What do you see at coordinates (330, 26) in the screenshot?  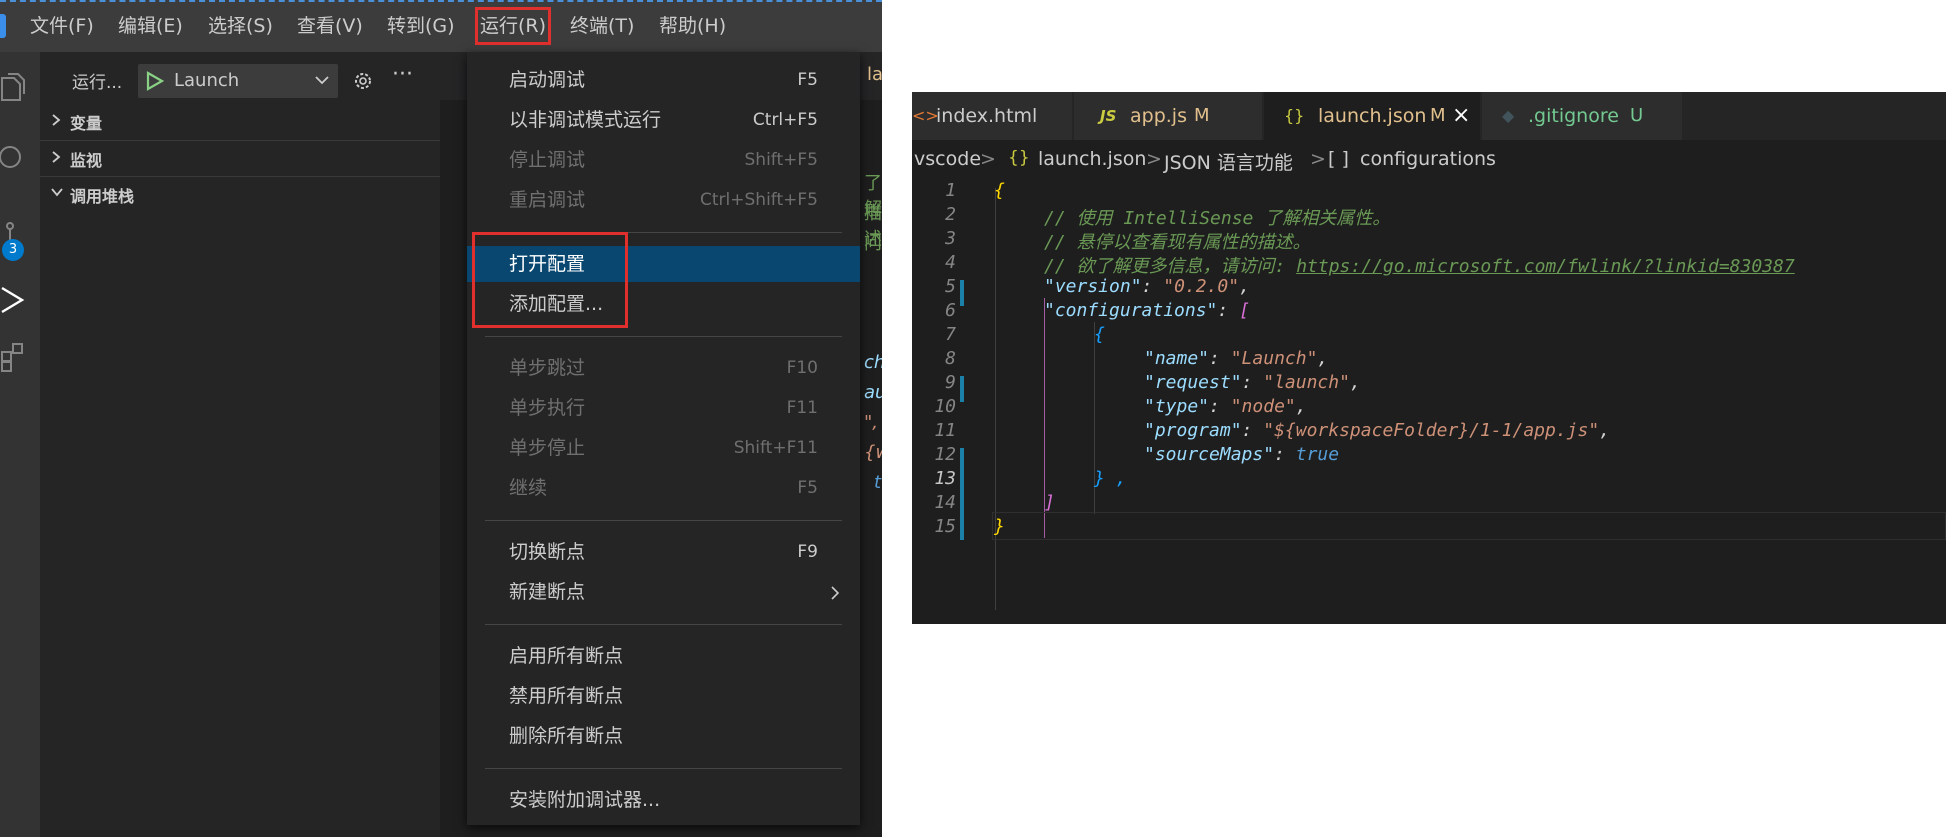 I see `menu-view: 查看(V)` at bounding box center [330, 26].